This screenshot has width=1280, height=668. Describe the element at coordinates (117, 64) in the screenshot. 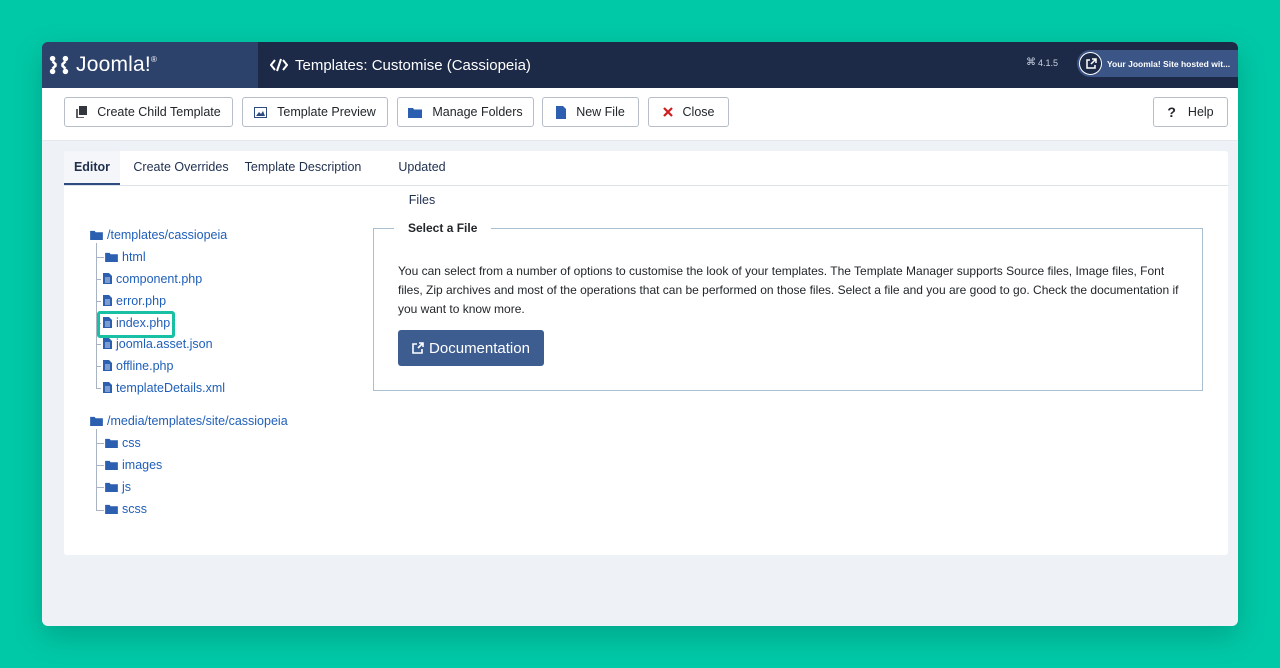

I see `logo-text: Joomla!®` at that location.